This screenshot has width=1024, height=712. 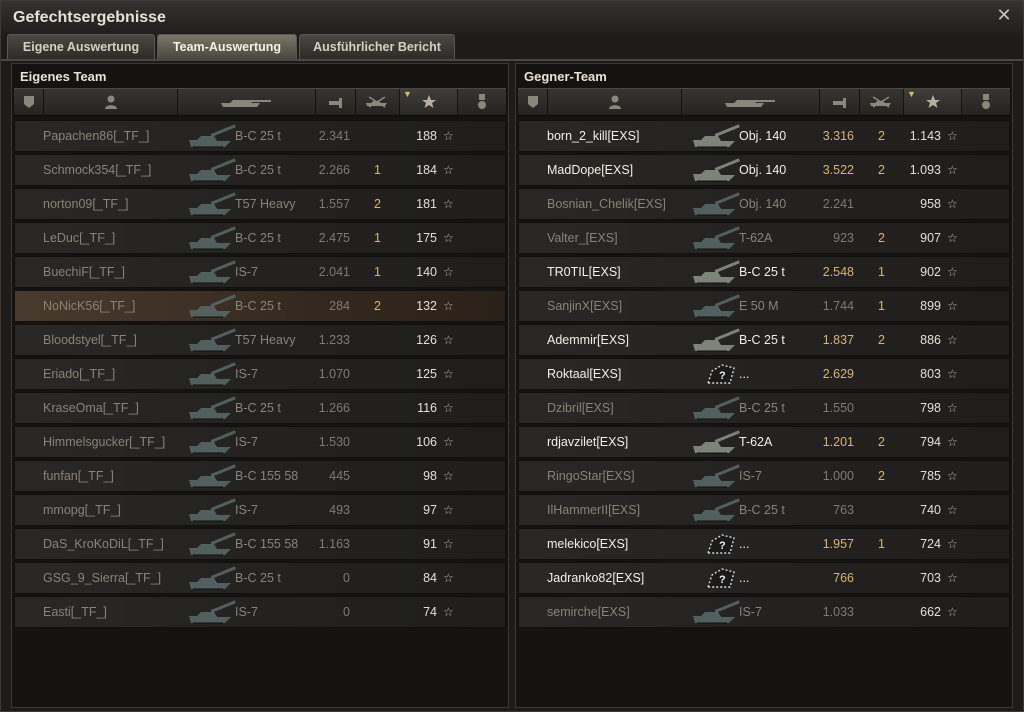 What do you see at coordinates (591, 476) in the screenshot?
I see `player-name: RingoStar[EXS]` at bounding box center [591, 476].